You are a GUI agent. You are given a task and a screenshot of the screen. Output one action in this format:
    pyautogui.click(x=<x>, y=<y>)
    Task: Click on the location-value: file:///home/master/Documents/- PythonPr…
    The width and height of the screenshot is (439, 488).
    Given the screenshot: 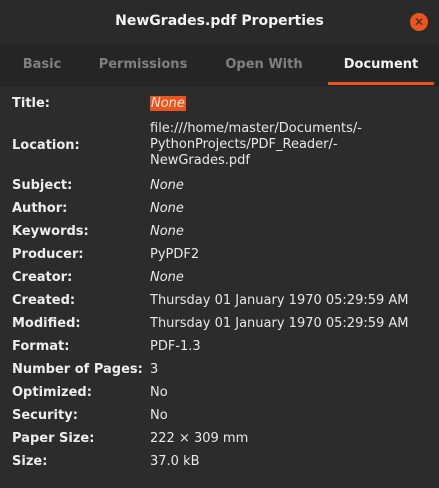 What is the action you would take?
    pyautogui.click(x=256, y=145)
    